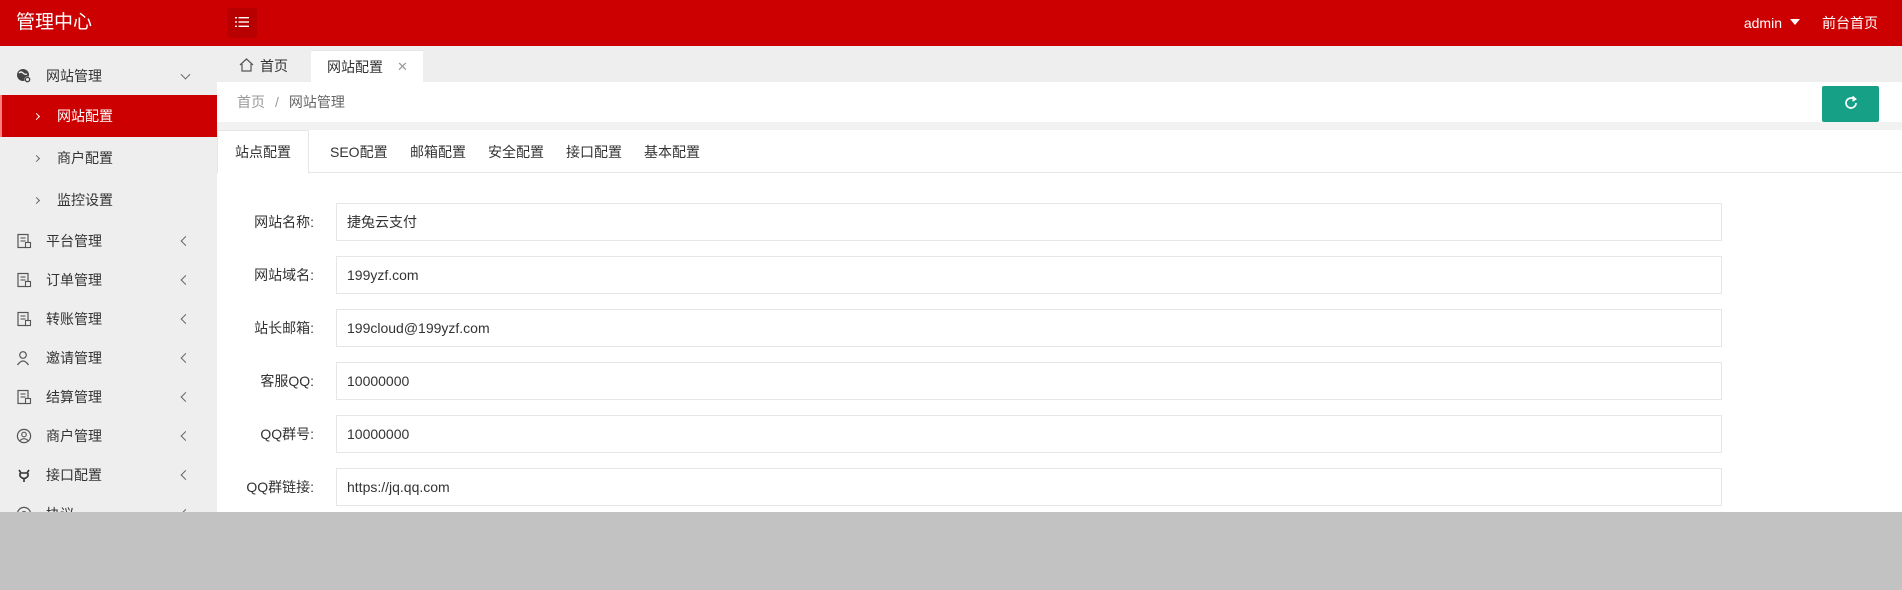 This screenshot has width=1902, height=590. Describe the element at coordinates (1029, 381) in the screenshot. I see `service-qq-field` at that location.